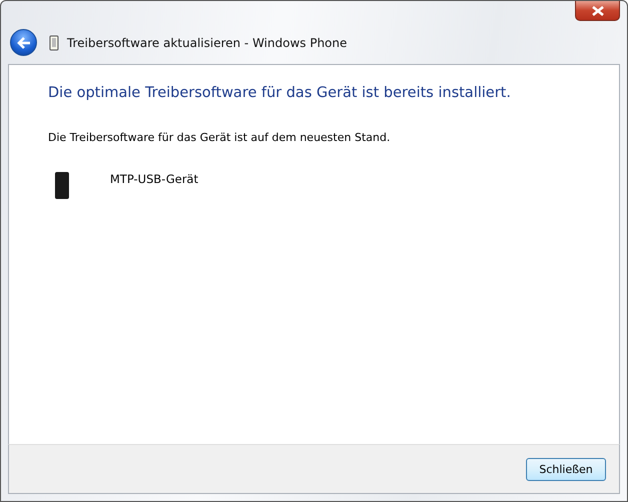  What do you see at coordinates (54, 42) in the screenshot?
I see `device-icon` at bounding box center [54, 42].